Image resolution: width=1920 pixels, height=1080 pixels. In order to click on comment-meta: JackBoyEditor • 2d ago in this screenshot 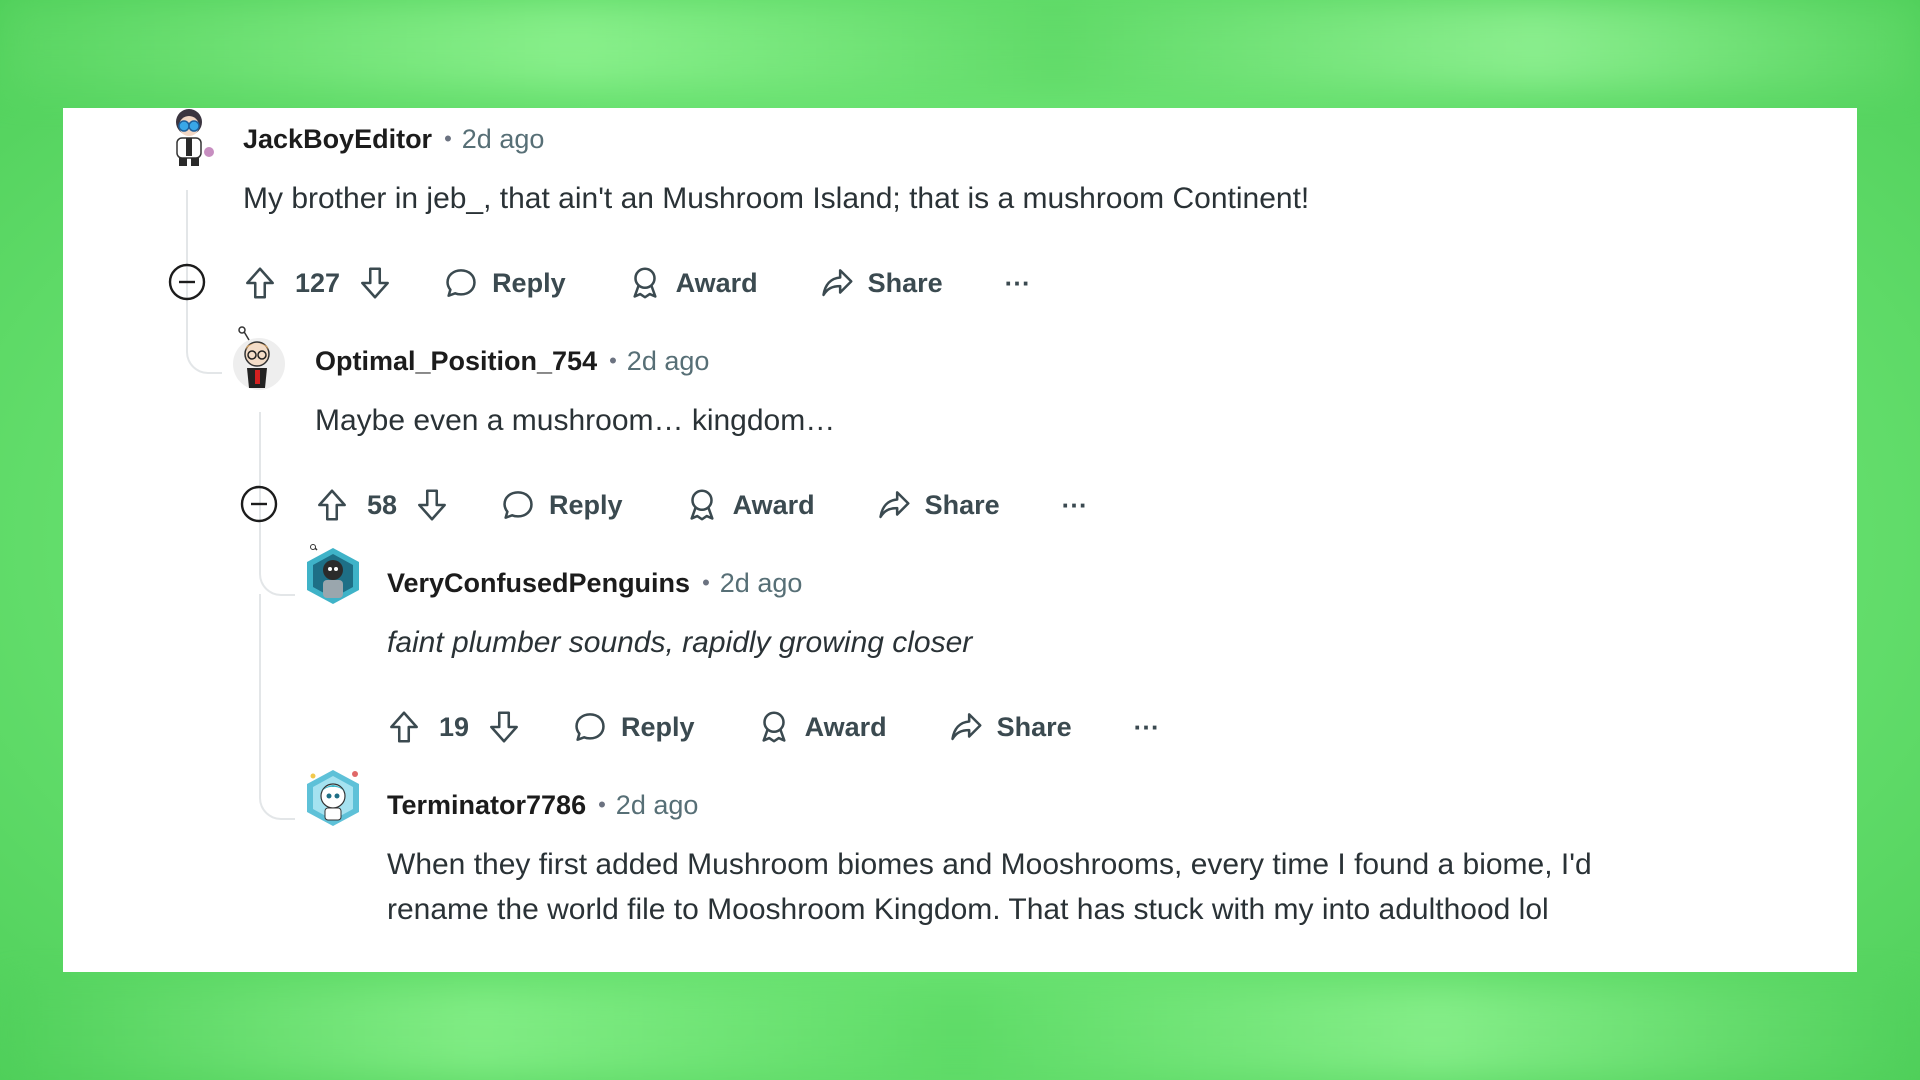, I will do `click(393, 139)`.